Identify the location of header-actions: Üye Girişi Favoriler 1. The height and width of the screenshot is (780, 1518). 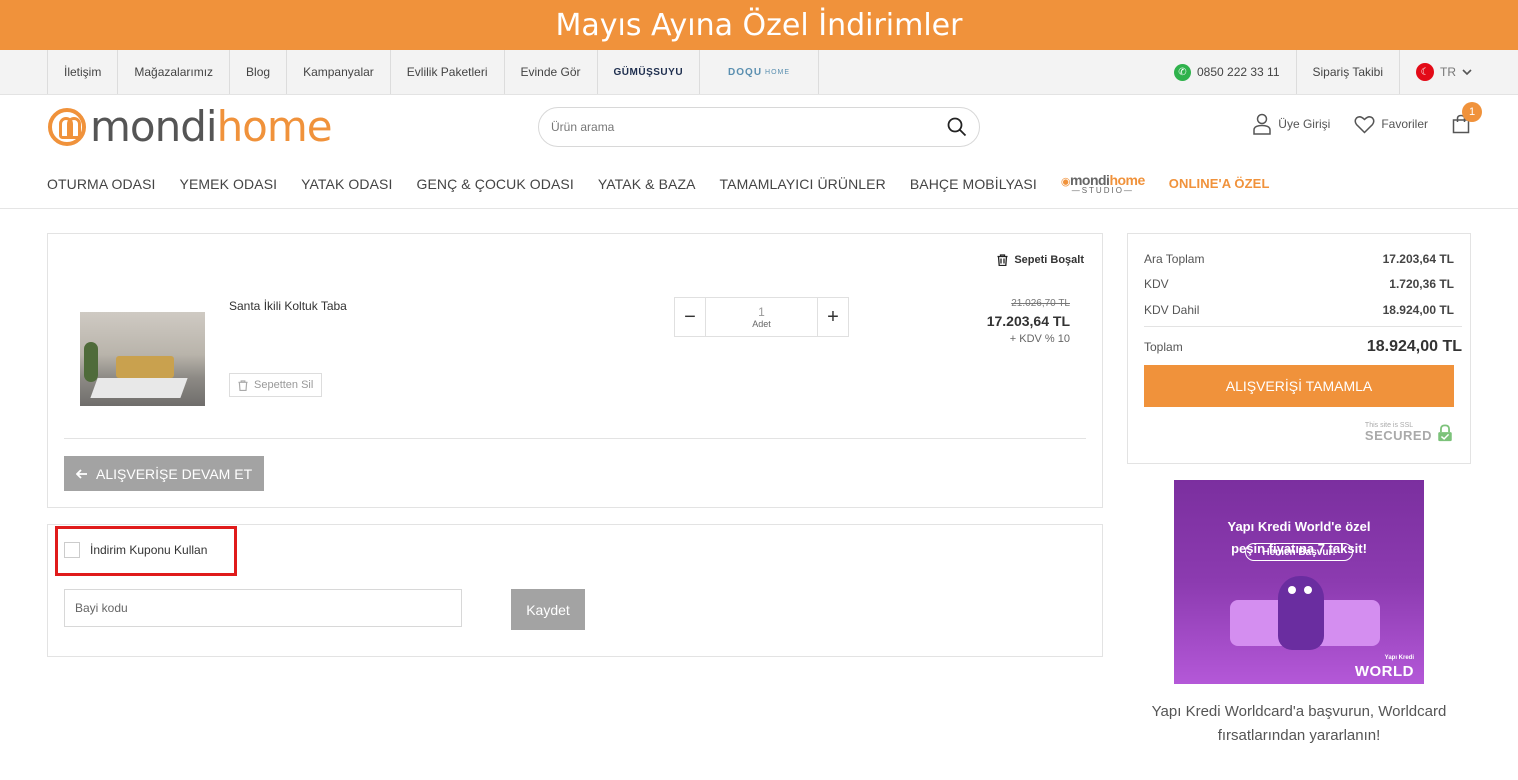
(1367, 118).